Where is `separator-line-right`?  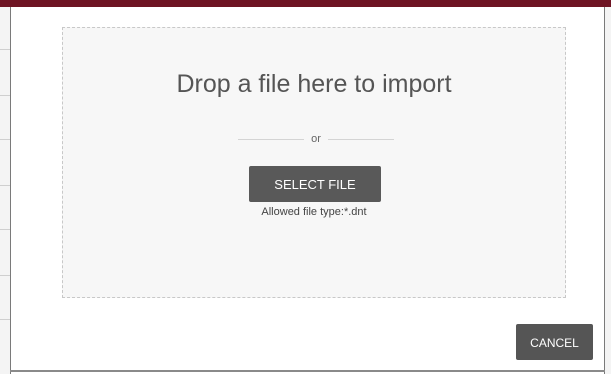
separator-line-right is located at coordinates (361, 139).